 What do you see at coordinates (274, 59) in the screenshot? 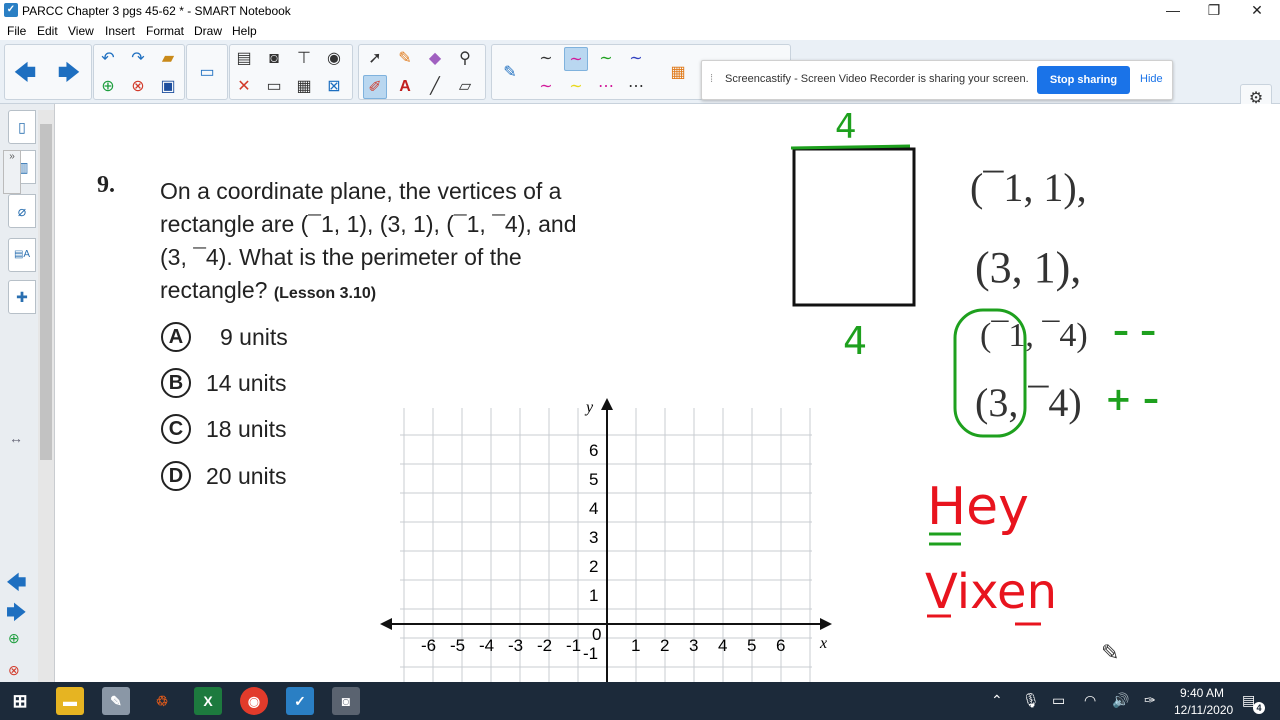
I see `screen-capture-icon: ◙` at bounding box center [274, 59].